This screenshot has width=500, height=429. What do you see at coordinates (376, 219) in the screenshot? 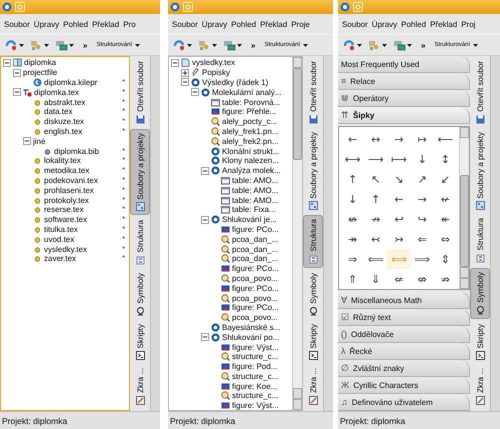
I see `symbol-item: ↛` at bounding box center [376, 219].